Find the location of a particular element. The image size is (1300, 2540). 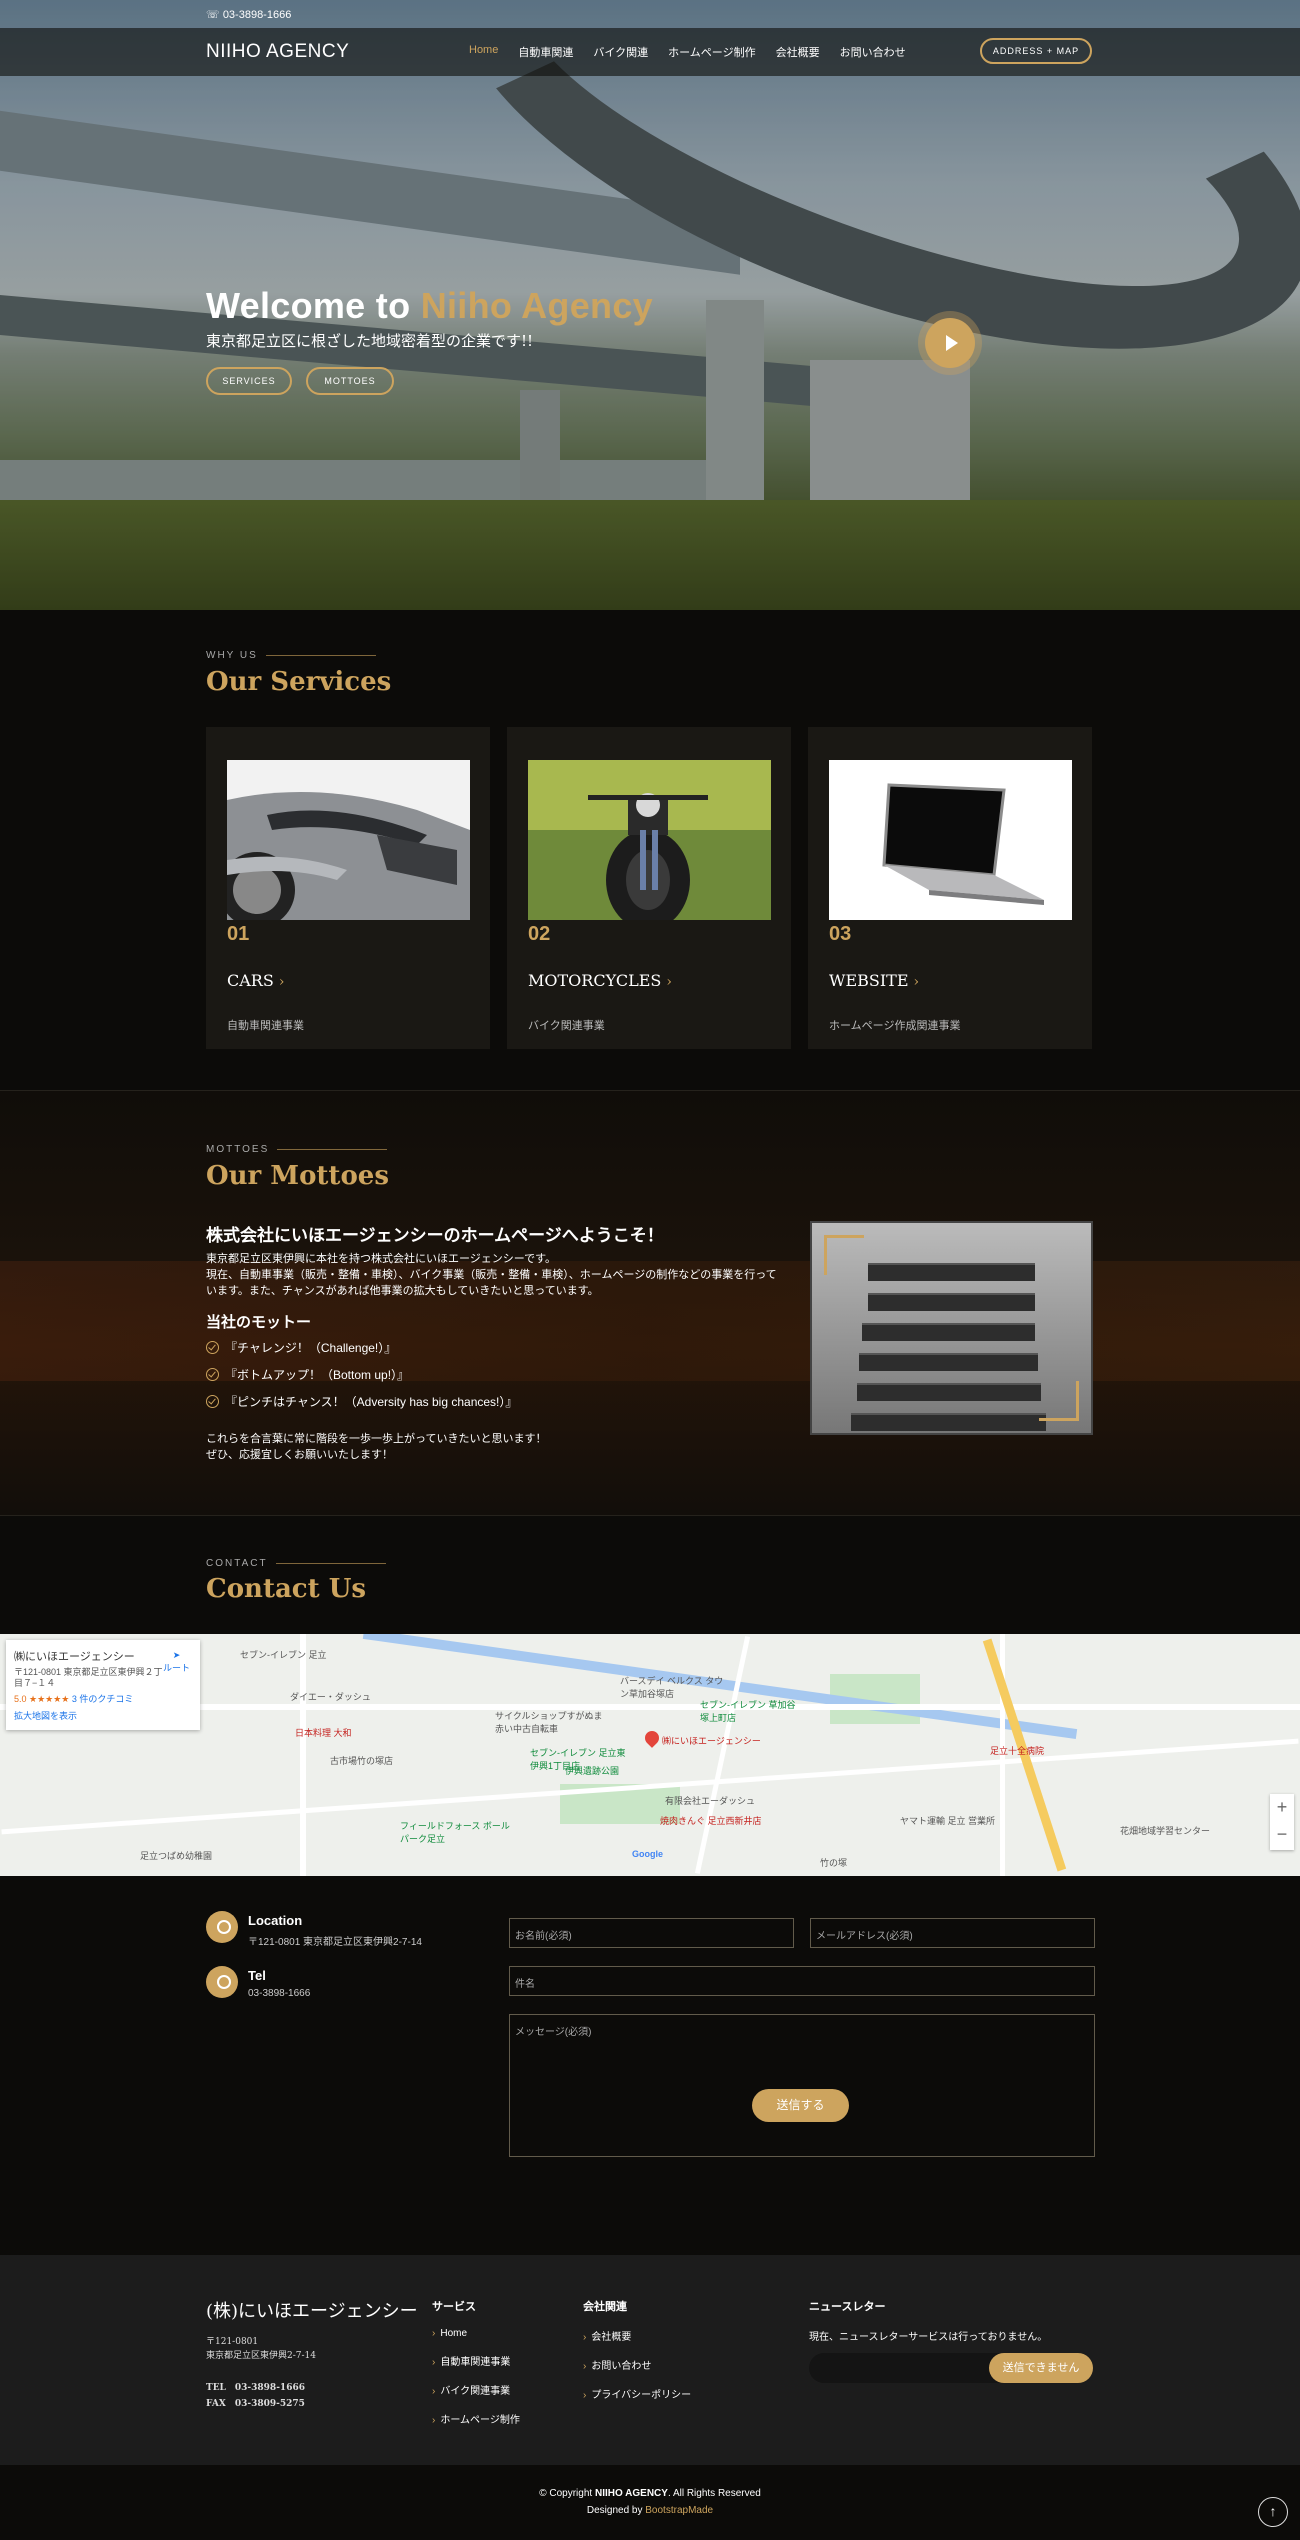

map-place-address: 〒121-0801 東京都足立区東伊興２丁目７−１４ is located at coordinates (88, 1677).